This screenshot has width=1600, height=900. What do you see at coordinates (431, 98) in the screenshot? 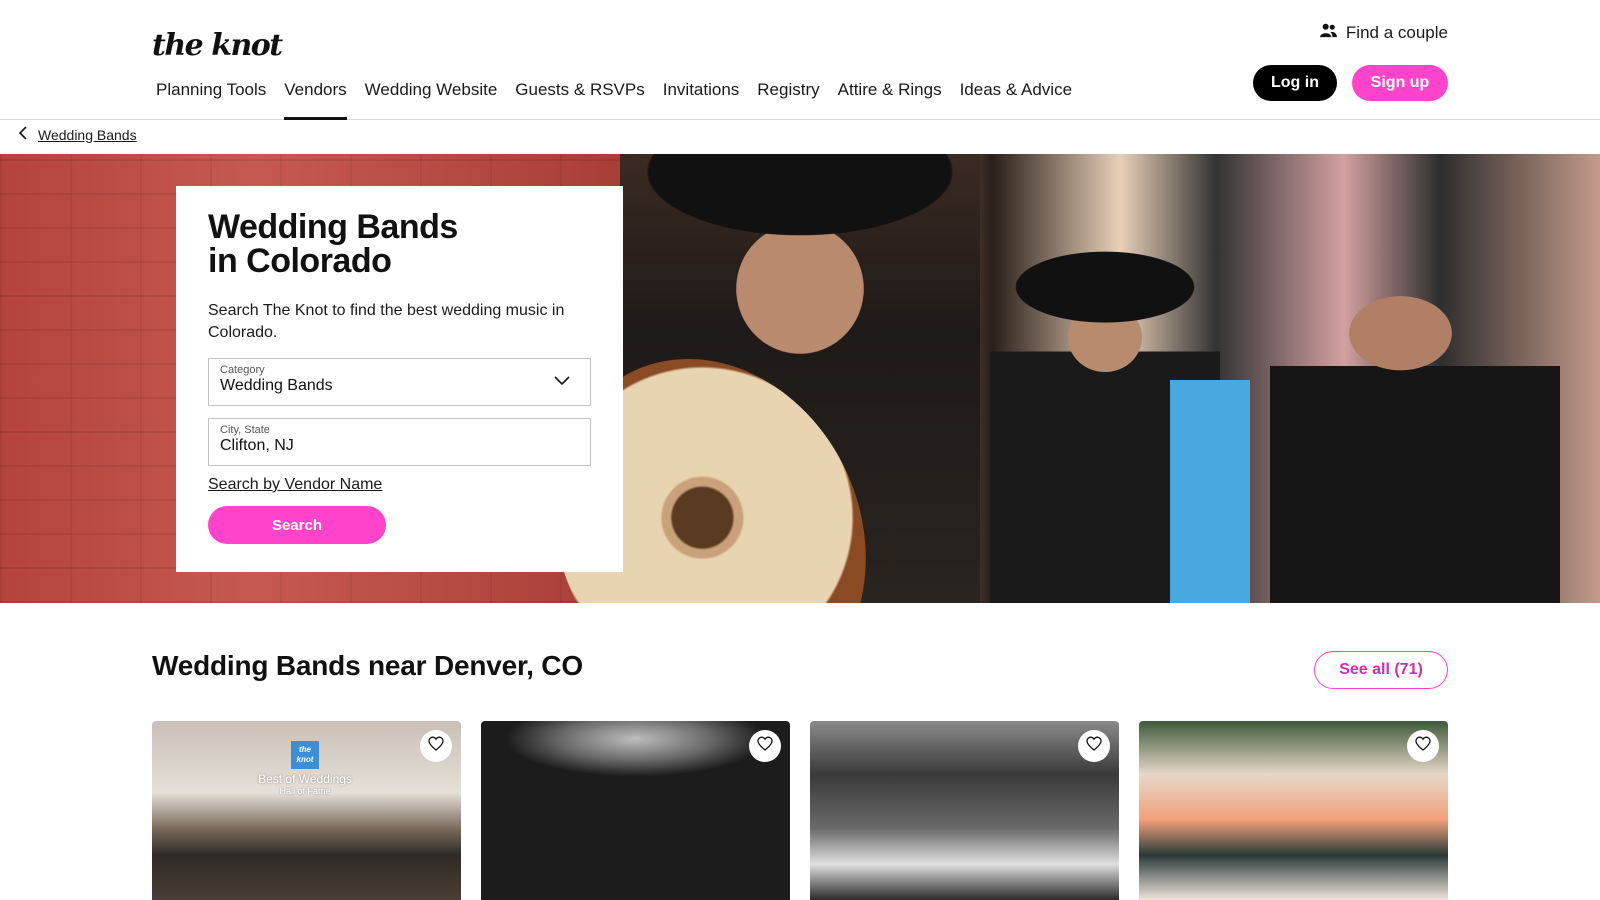
I see `nav-item-wedding-website: Wedding Website` at bounding box center [431, 98].